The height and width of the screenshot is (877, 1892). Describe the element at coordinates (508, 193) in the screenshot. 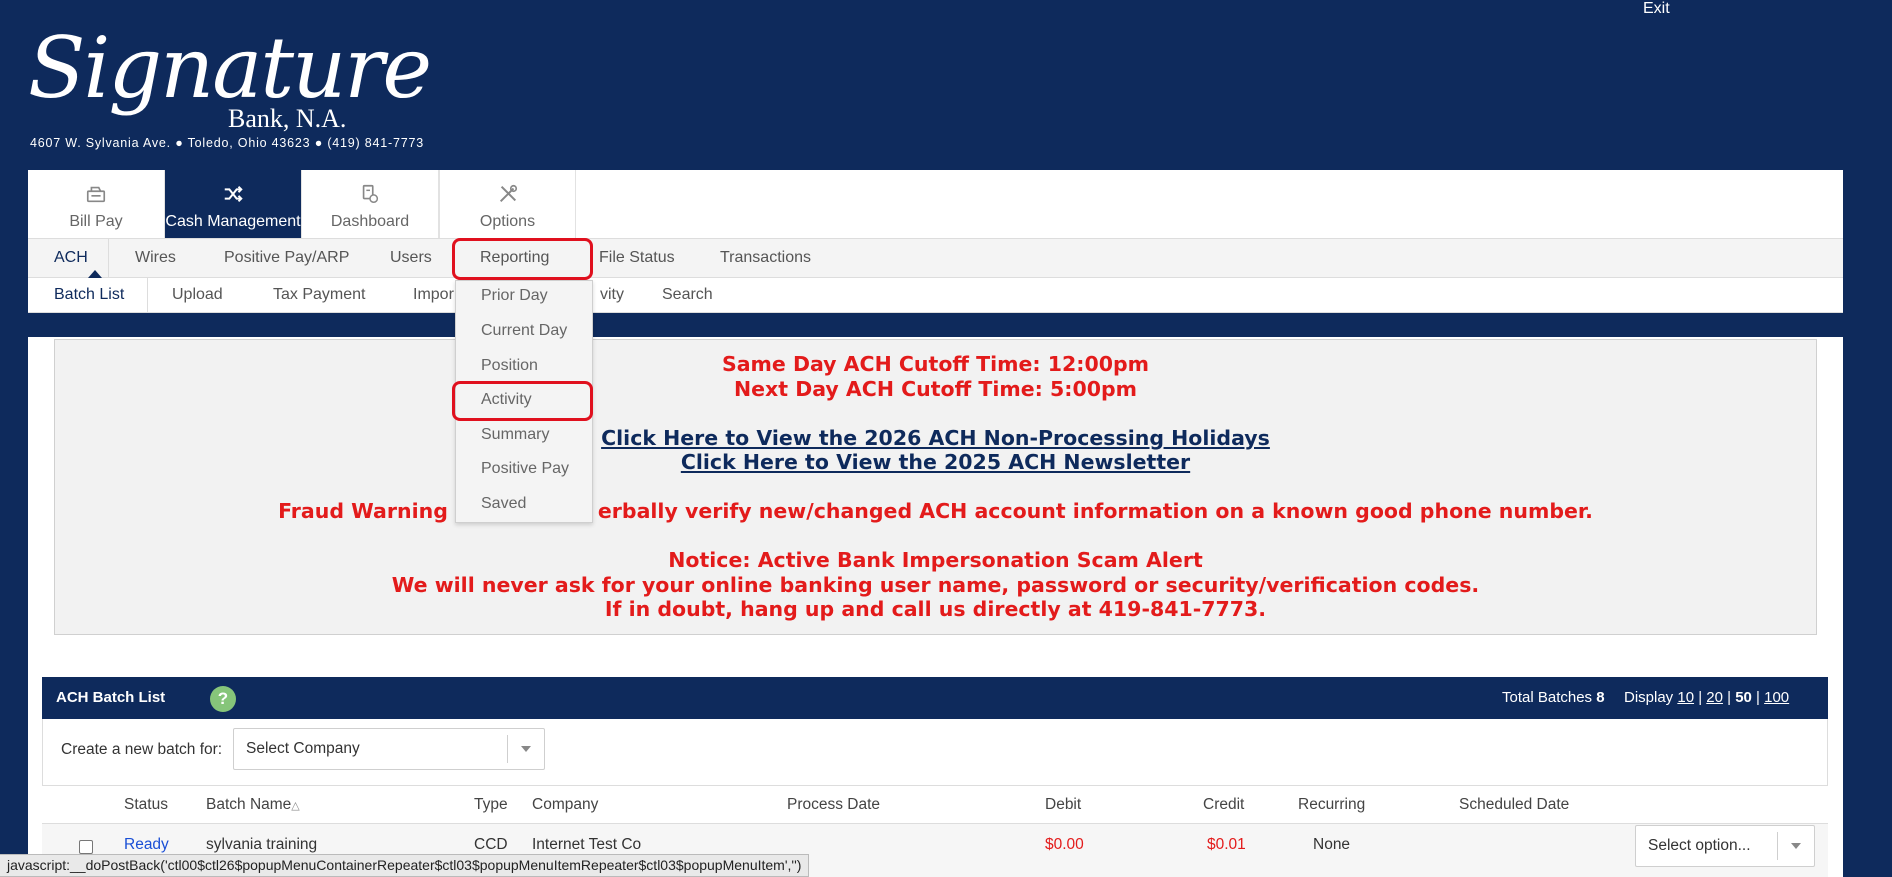

I see `tools-icon` at that location.